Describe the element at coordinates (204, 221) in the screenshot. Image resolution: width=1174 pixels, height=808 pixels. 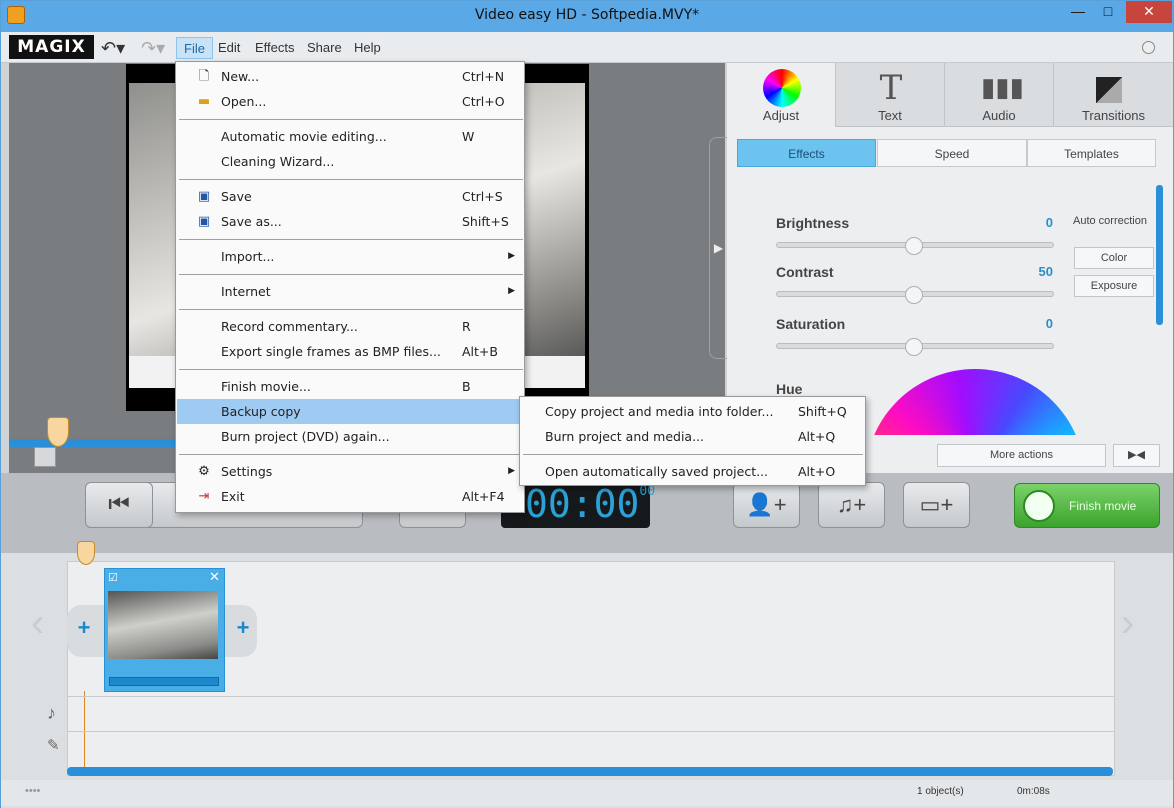
I see `save-as-icon: ▣` at that location.